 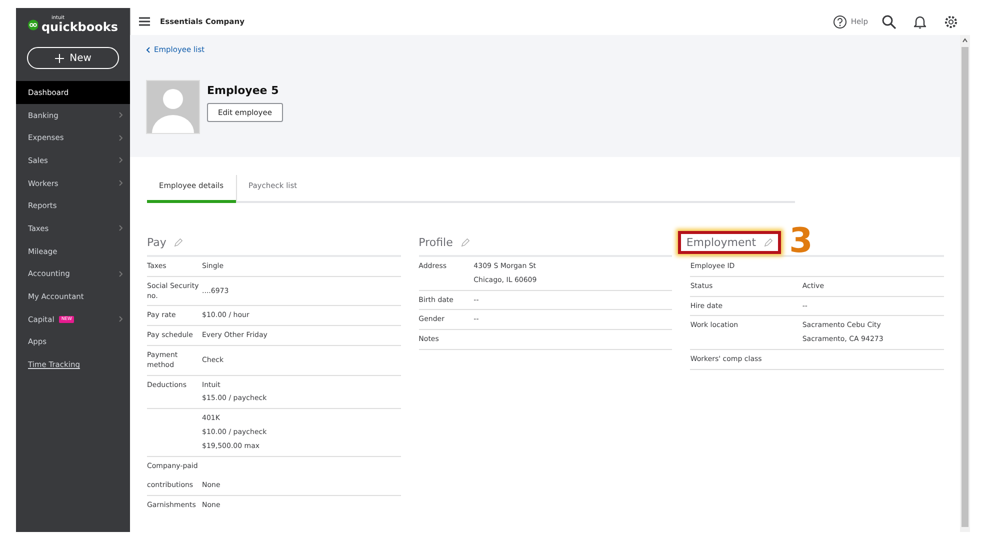 What do you see at coordinates (801, 242) in the screenshot?
I see `step-number: 3` at bounding box center [801, 242].